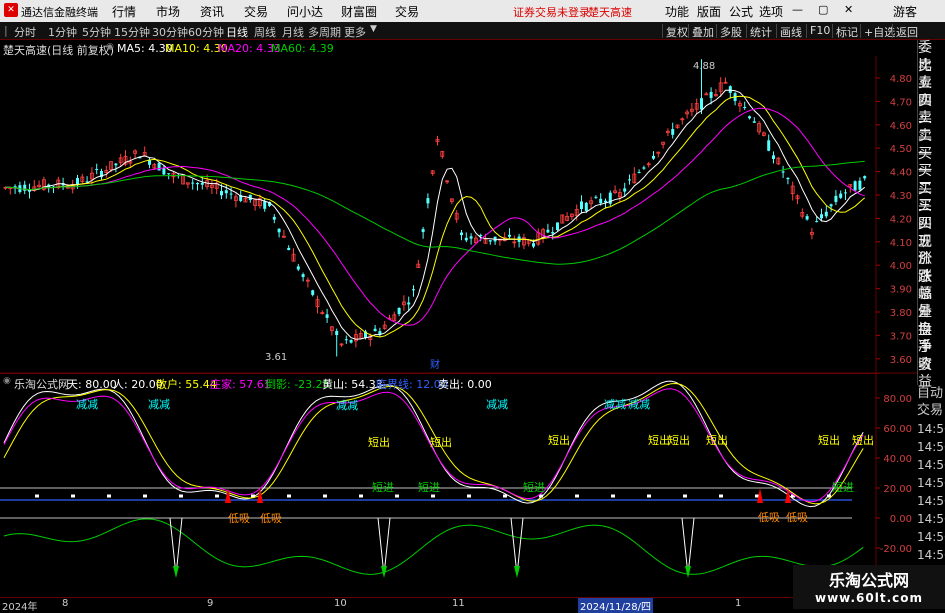  I want to click on date-nov: 11, so click(458, 603).